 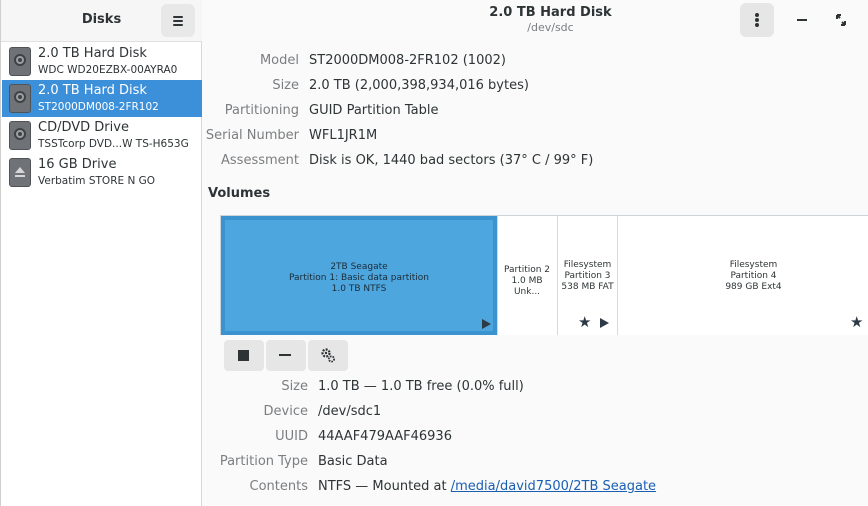 What do you see at coordinates (278, 486) in the screenshot?
I see `contents-label: Contents` at bounding box center [278, 486].